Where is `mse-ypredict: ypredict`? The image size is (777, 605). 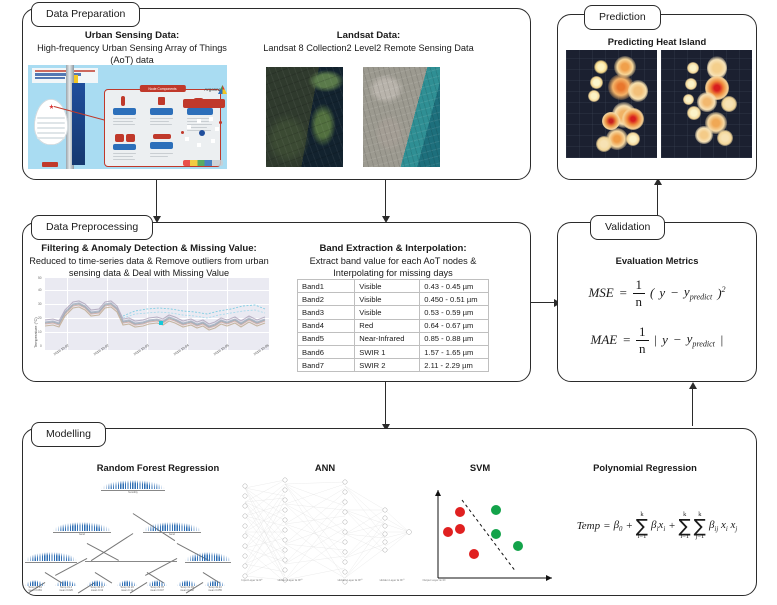 mse-ypredict: ypredict is located at coordinates (698, 293).